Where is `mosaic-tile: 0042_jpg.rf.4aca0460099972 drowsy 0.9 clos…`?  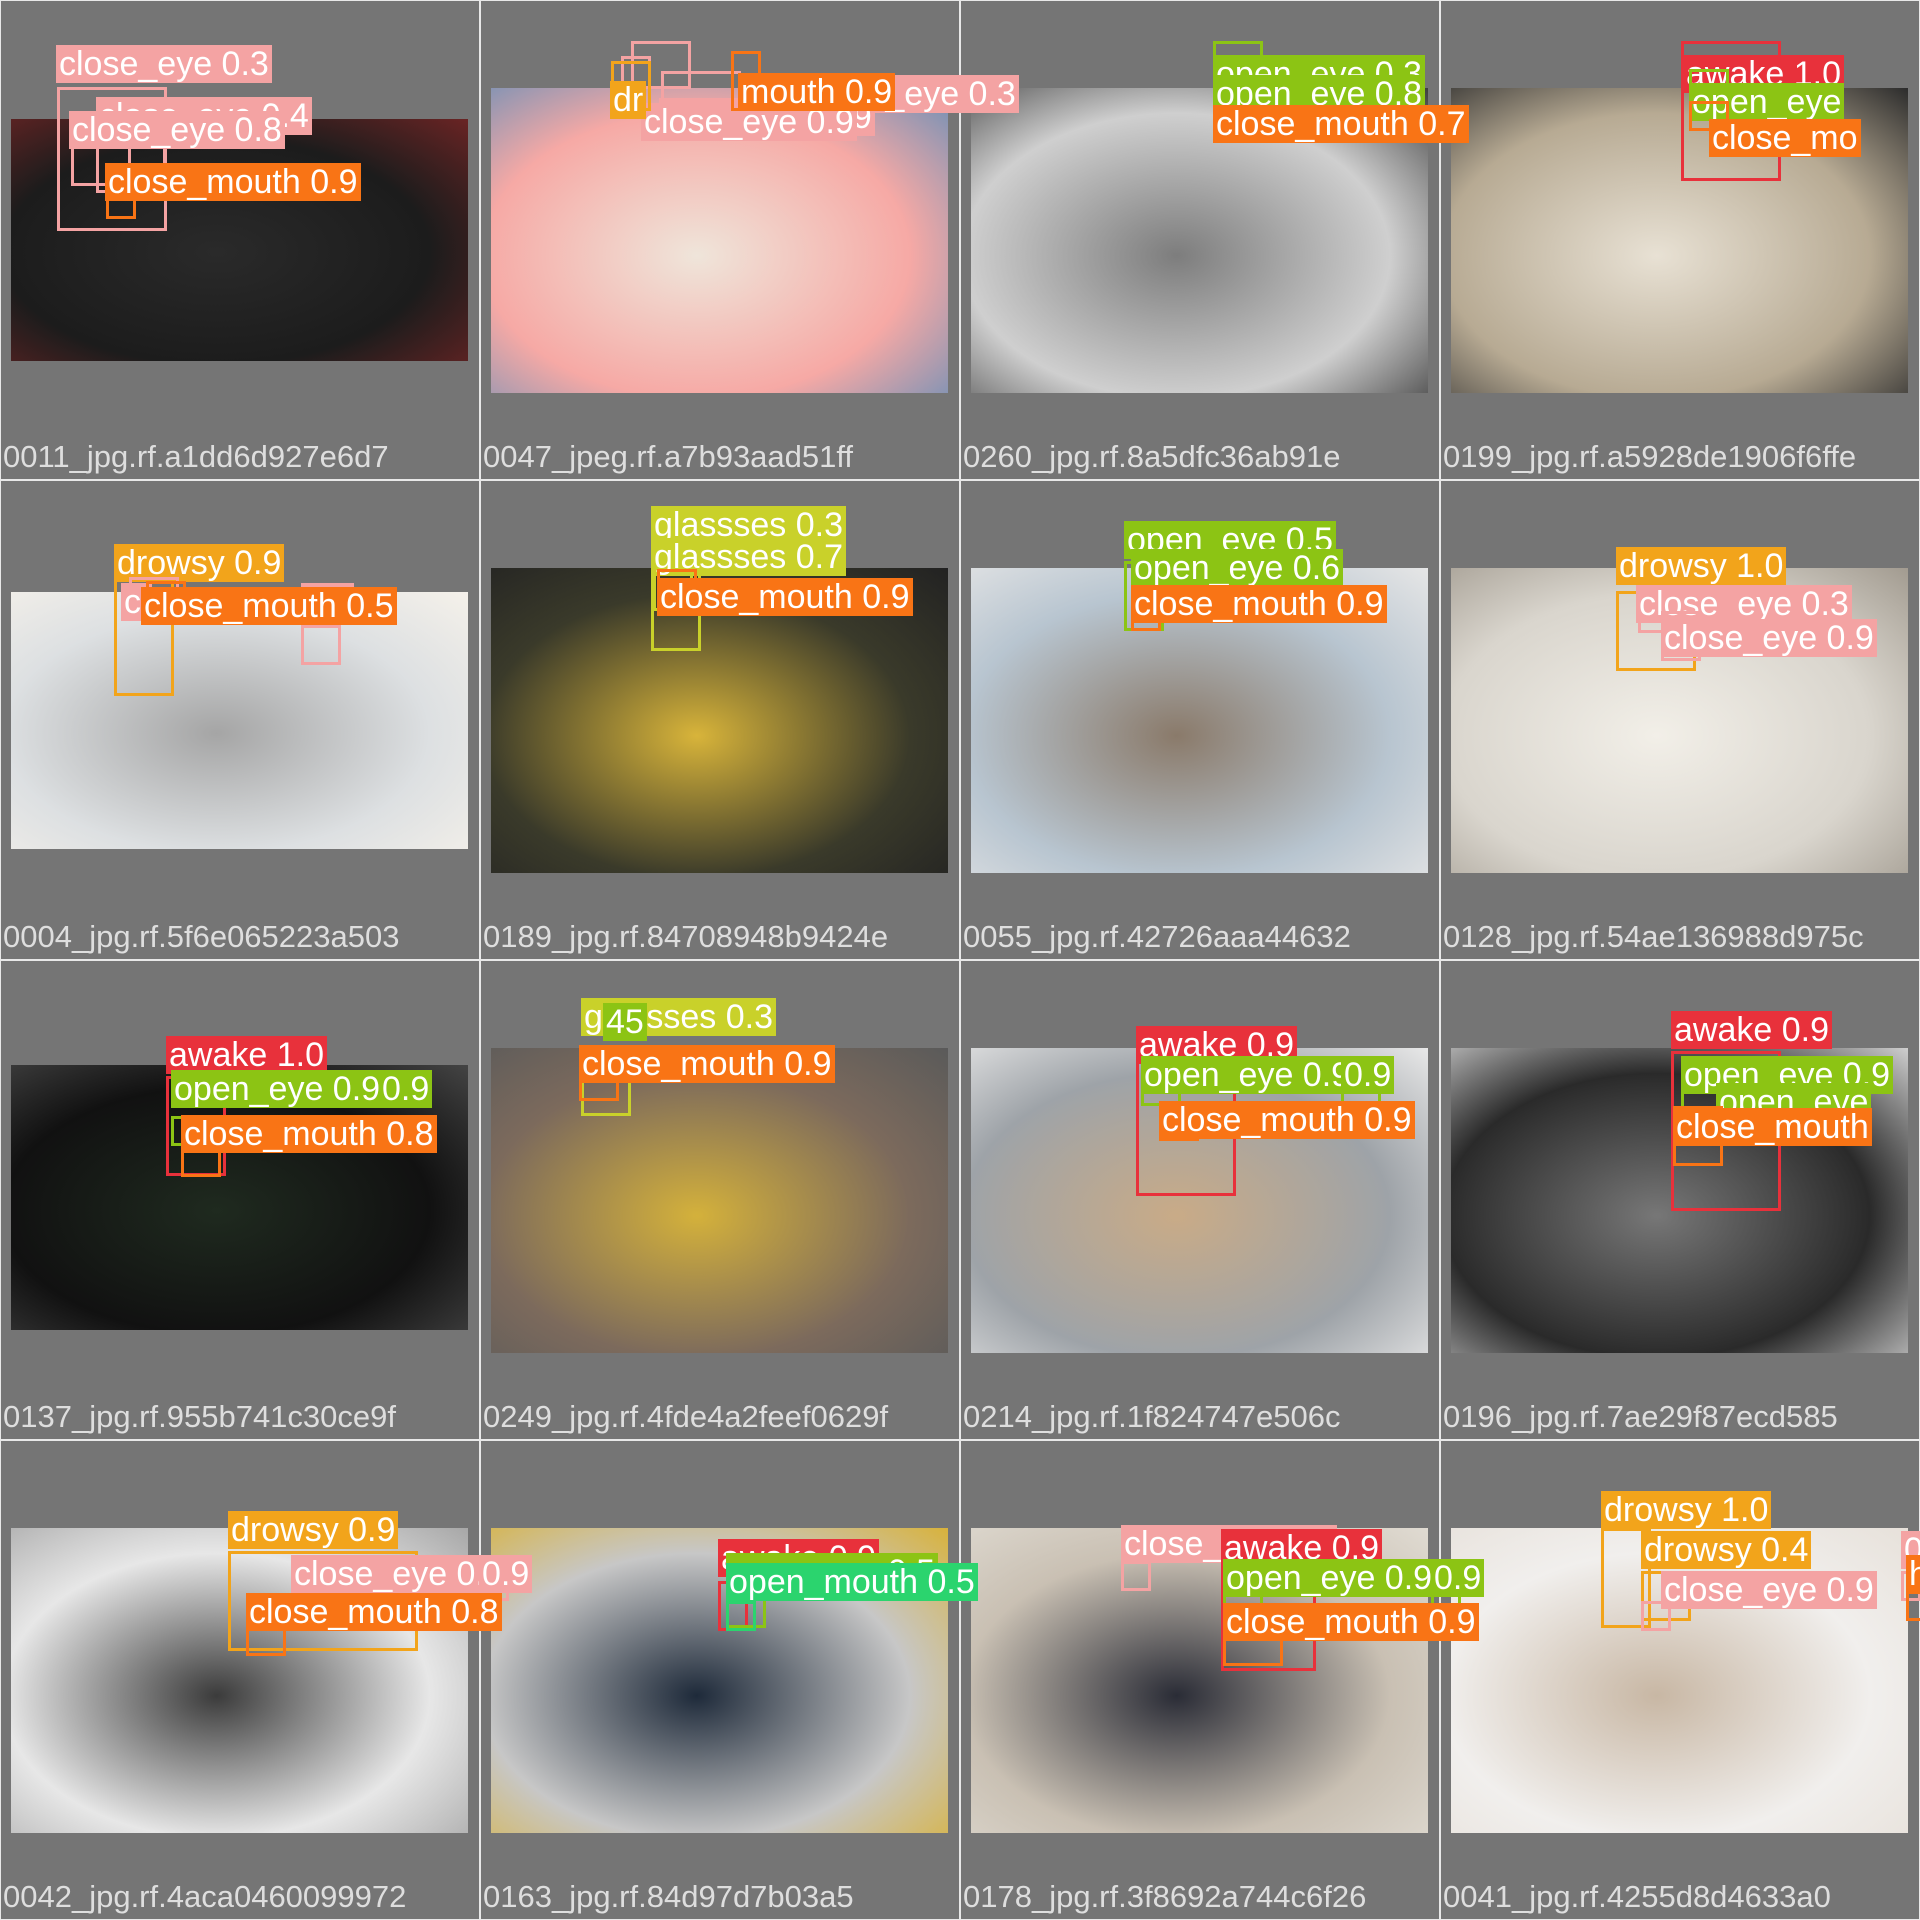 mosaic-tile: 0042_jpg.rf.4aca0460099972 drowsy 0.9 clos… is located at coordinates (266, 1680).